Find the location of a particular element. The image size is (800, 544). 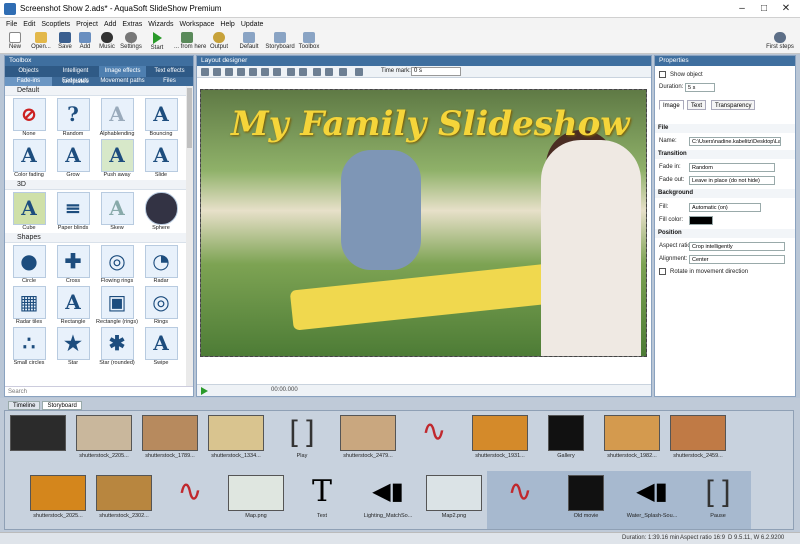

menu-wizards: Wizards is located at coordinates (160, 24).